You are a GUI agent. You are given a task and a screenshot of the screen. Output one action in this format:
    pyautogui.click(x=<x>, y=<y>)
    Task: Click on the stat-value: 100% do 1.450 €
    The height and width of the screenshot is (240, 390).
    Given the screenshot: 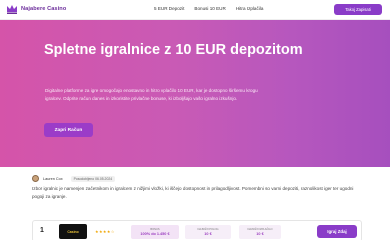 What is the action you would take?
    pyautogui.click(x=155, y=234)
    